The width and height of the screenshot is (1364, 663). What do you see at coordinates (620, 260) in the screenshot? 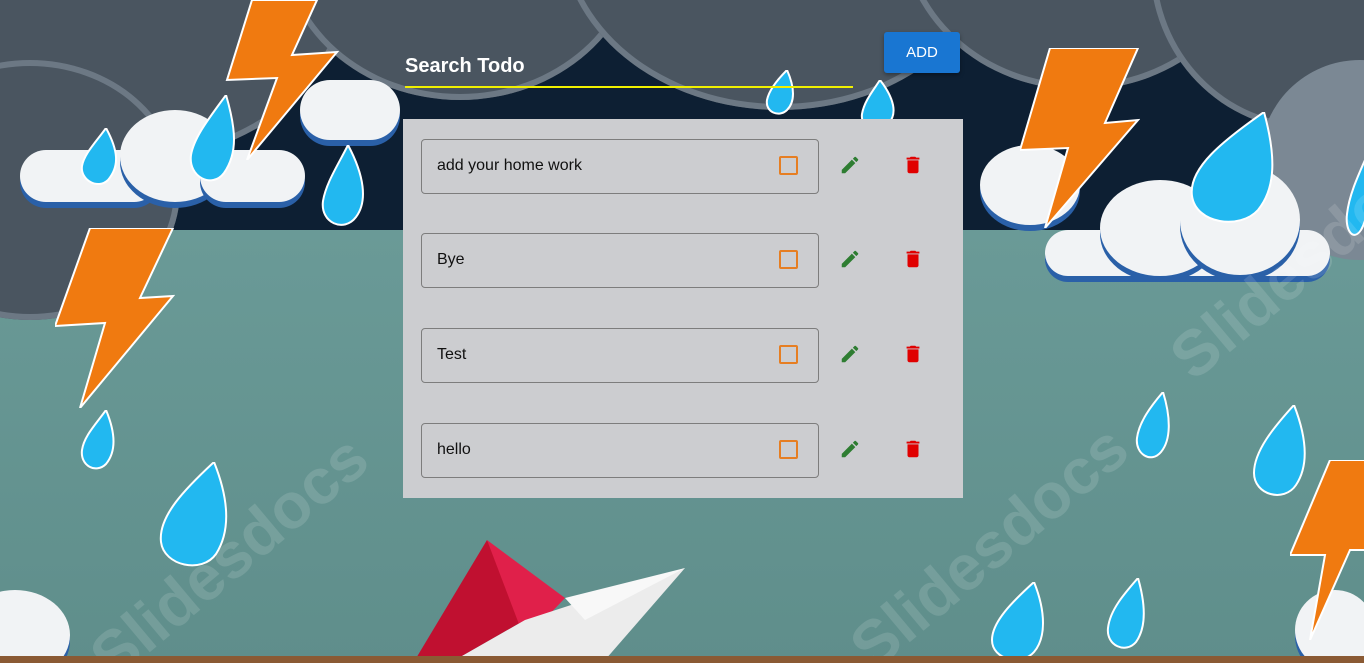
I see `todo-text-field: Bye` at bounding box center [620, 260].